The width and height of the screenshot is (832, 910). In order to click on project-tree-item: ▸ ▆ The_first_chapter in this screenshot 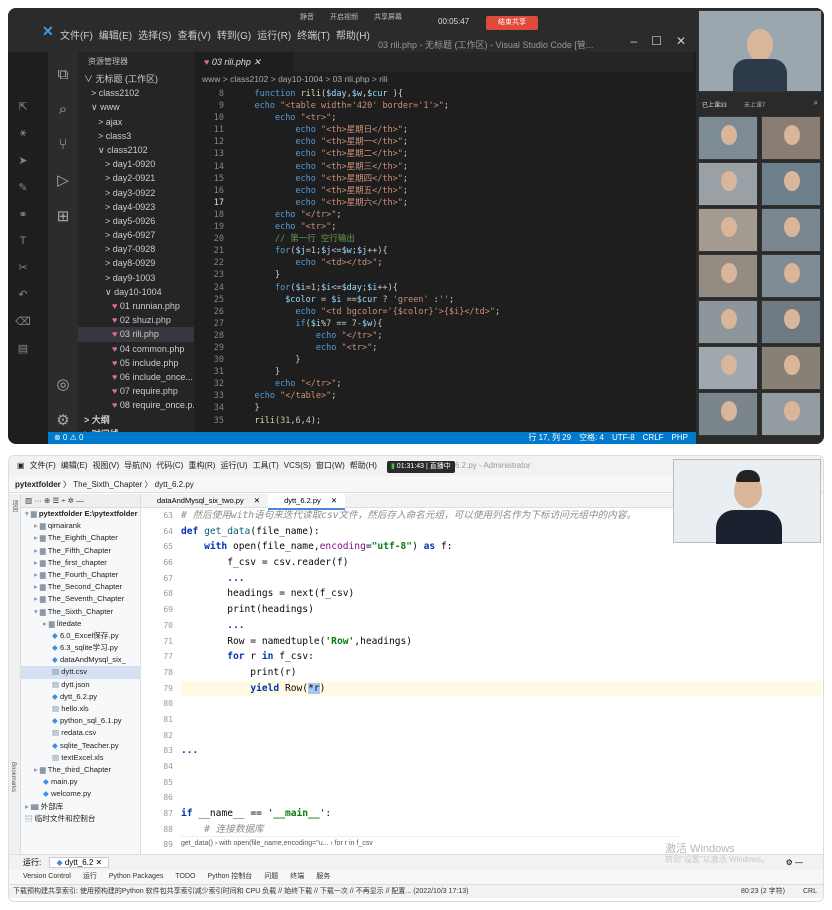, I will do `click(80, 563)`.